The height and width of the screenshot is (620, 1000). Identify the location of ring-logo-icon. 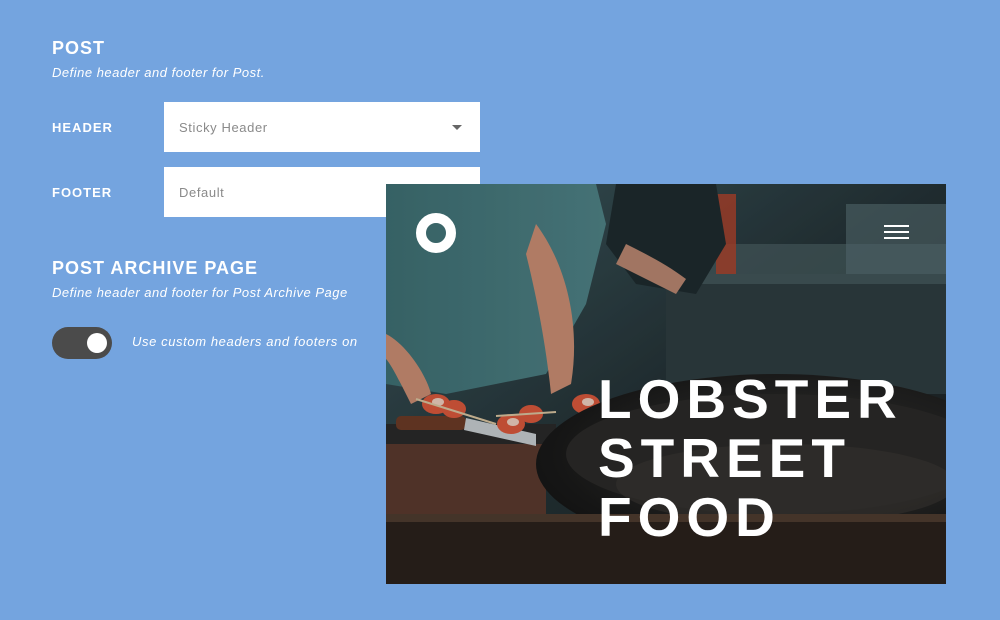
(436, 233).